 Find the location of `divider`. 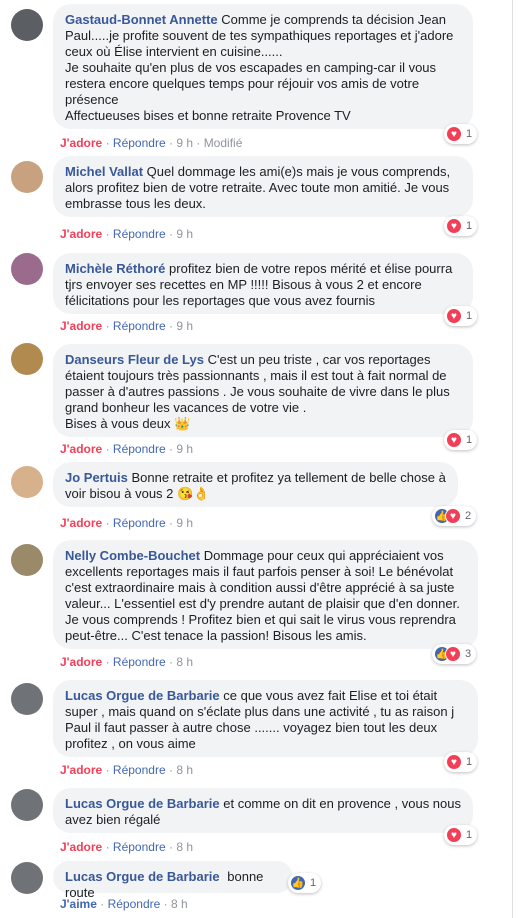

divider is located at coordinates (512, 459).